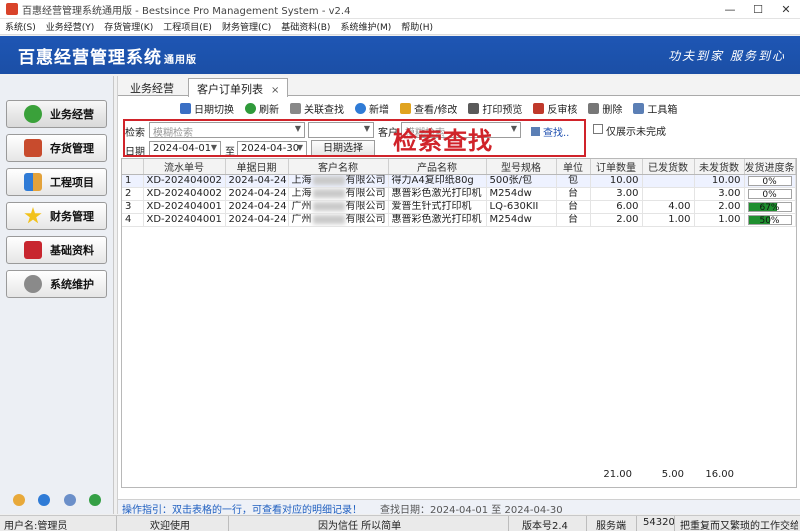 The image size is (800, 531). Describe the element at coordinates (730, 9) in the screenshot. I see `minimize-button: —` at that location.